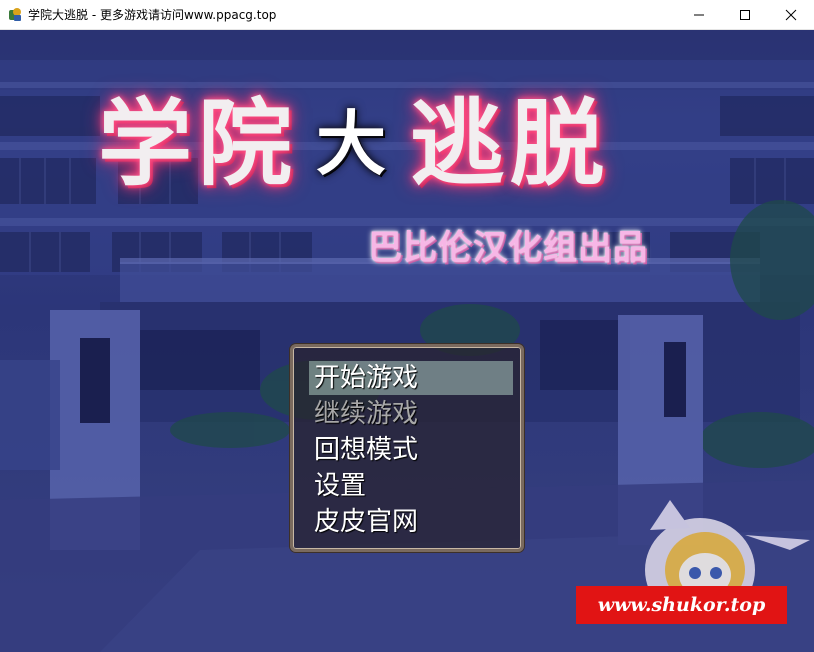 The width and height of the screenshot is (814, 652). What do you see at coordinates (152, 15) in the screenshot?
I see `window-title: 学院大逃脱 - 更多游戏请访问www.ppacg.top` at bounding box center [152, 15].